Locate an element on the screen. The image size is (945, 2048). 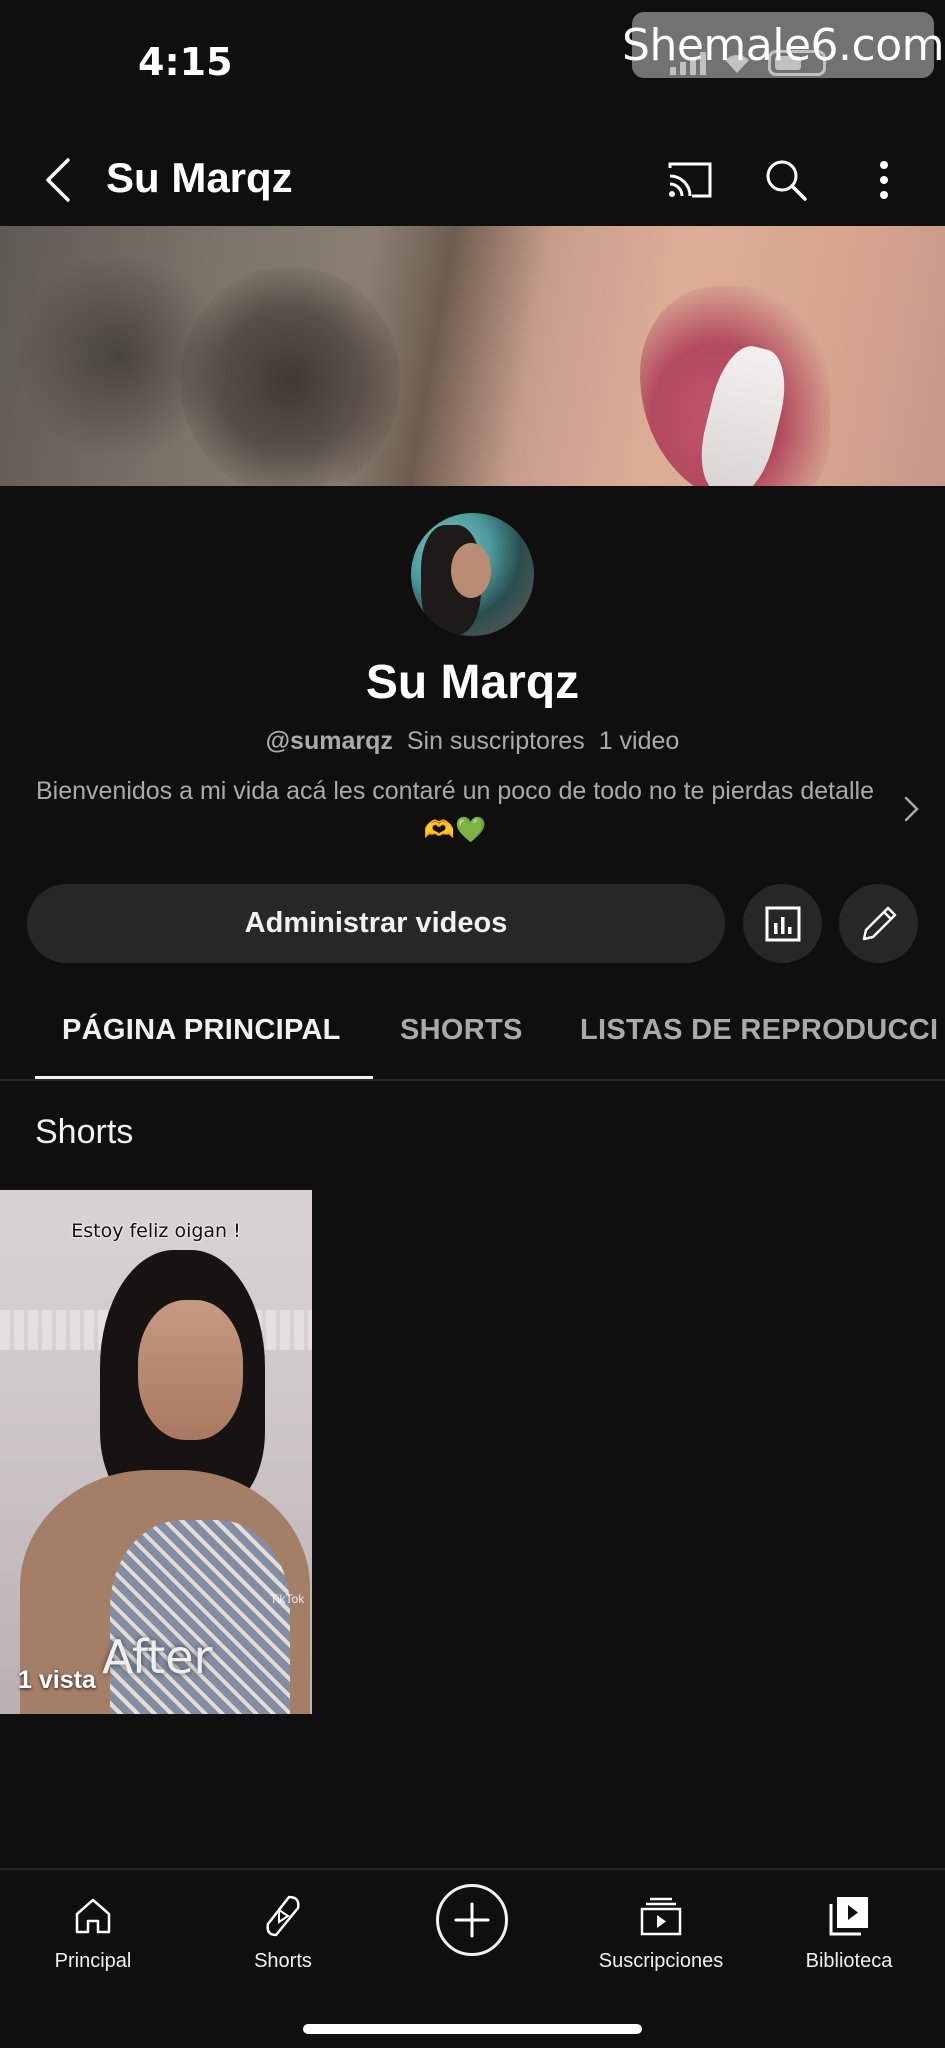
short-overlay-text: After is located at coordinates (157, 1657).